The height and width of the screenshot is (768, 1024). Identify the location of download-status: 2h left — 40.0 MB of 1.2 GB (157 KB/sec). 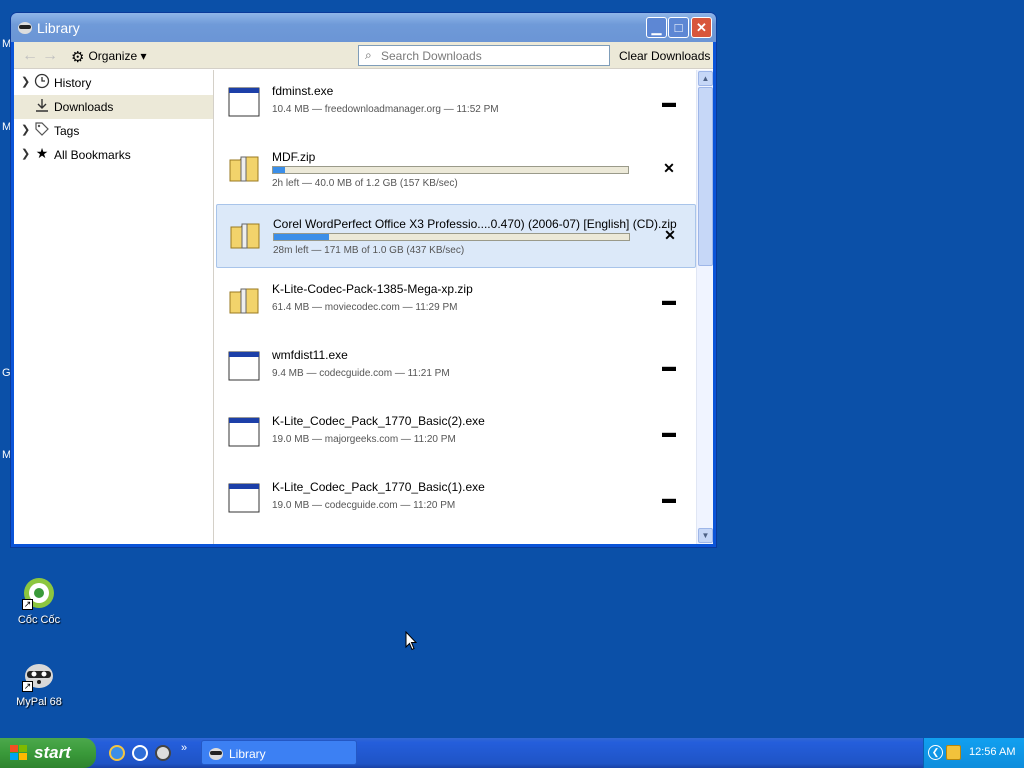
(365, 183).